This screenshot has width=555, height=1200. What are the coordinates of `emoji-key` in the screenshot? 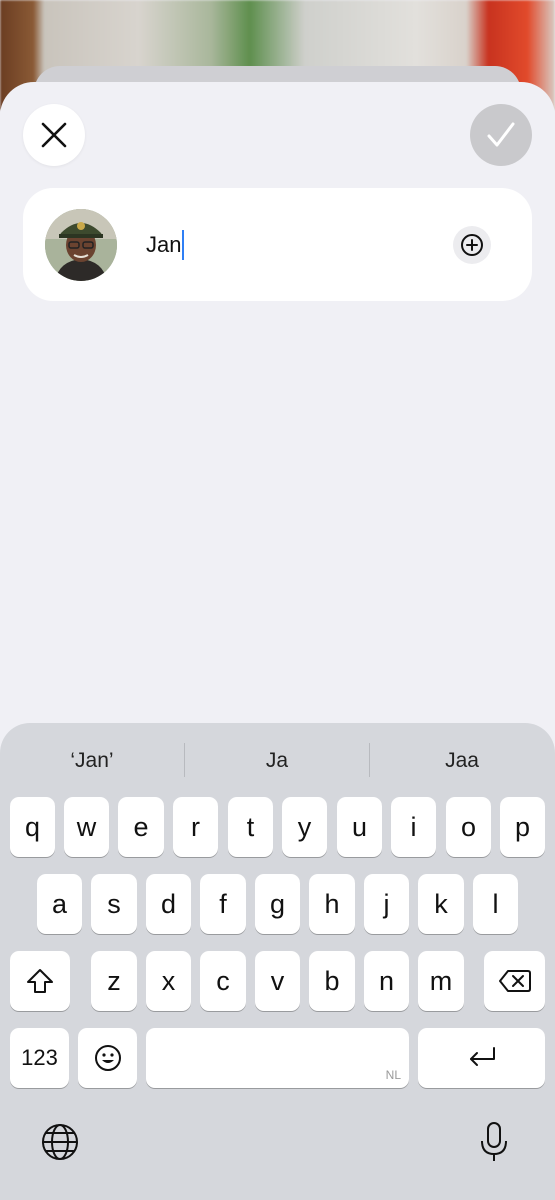 It's located at (107, 1058).